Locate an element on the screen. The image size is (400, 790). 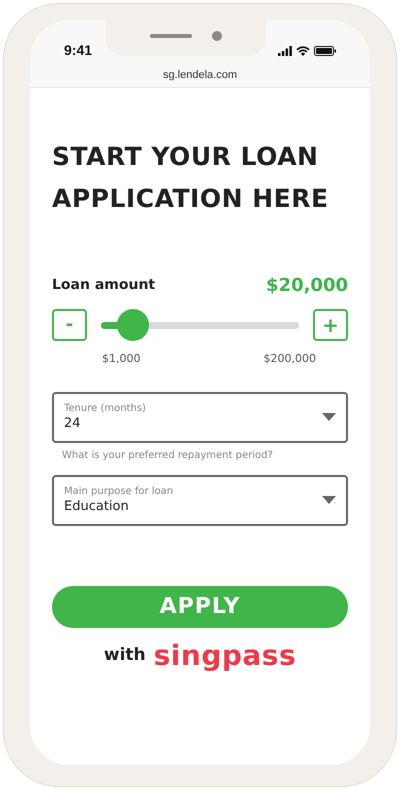
helper-text: What is your preferred repayment period? is located at coordinates (168, 455).